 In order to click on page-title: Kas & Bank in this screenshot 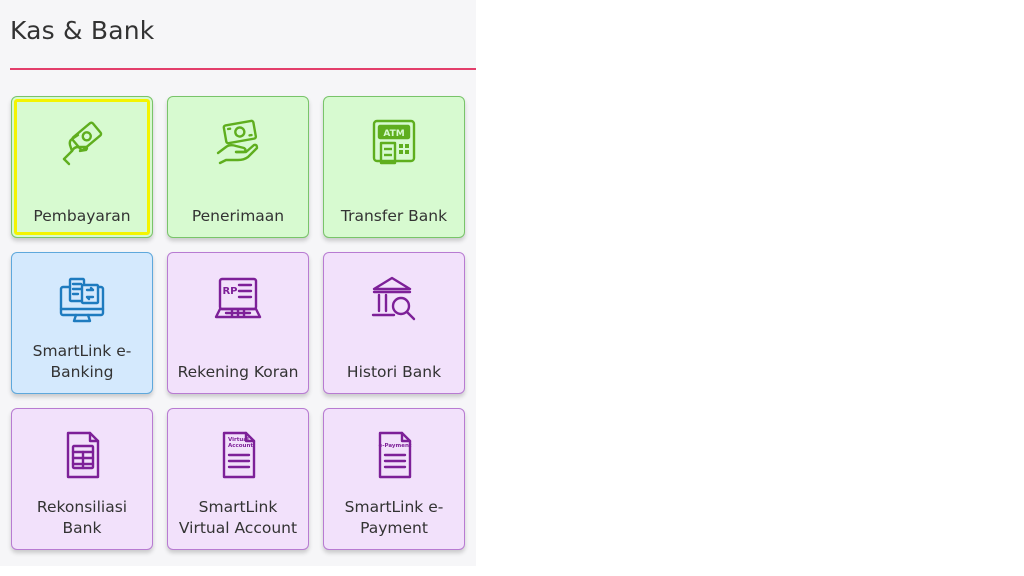, I will do `click(82, 30)`.